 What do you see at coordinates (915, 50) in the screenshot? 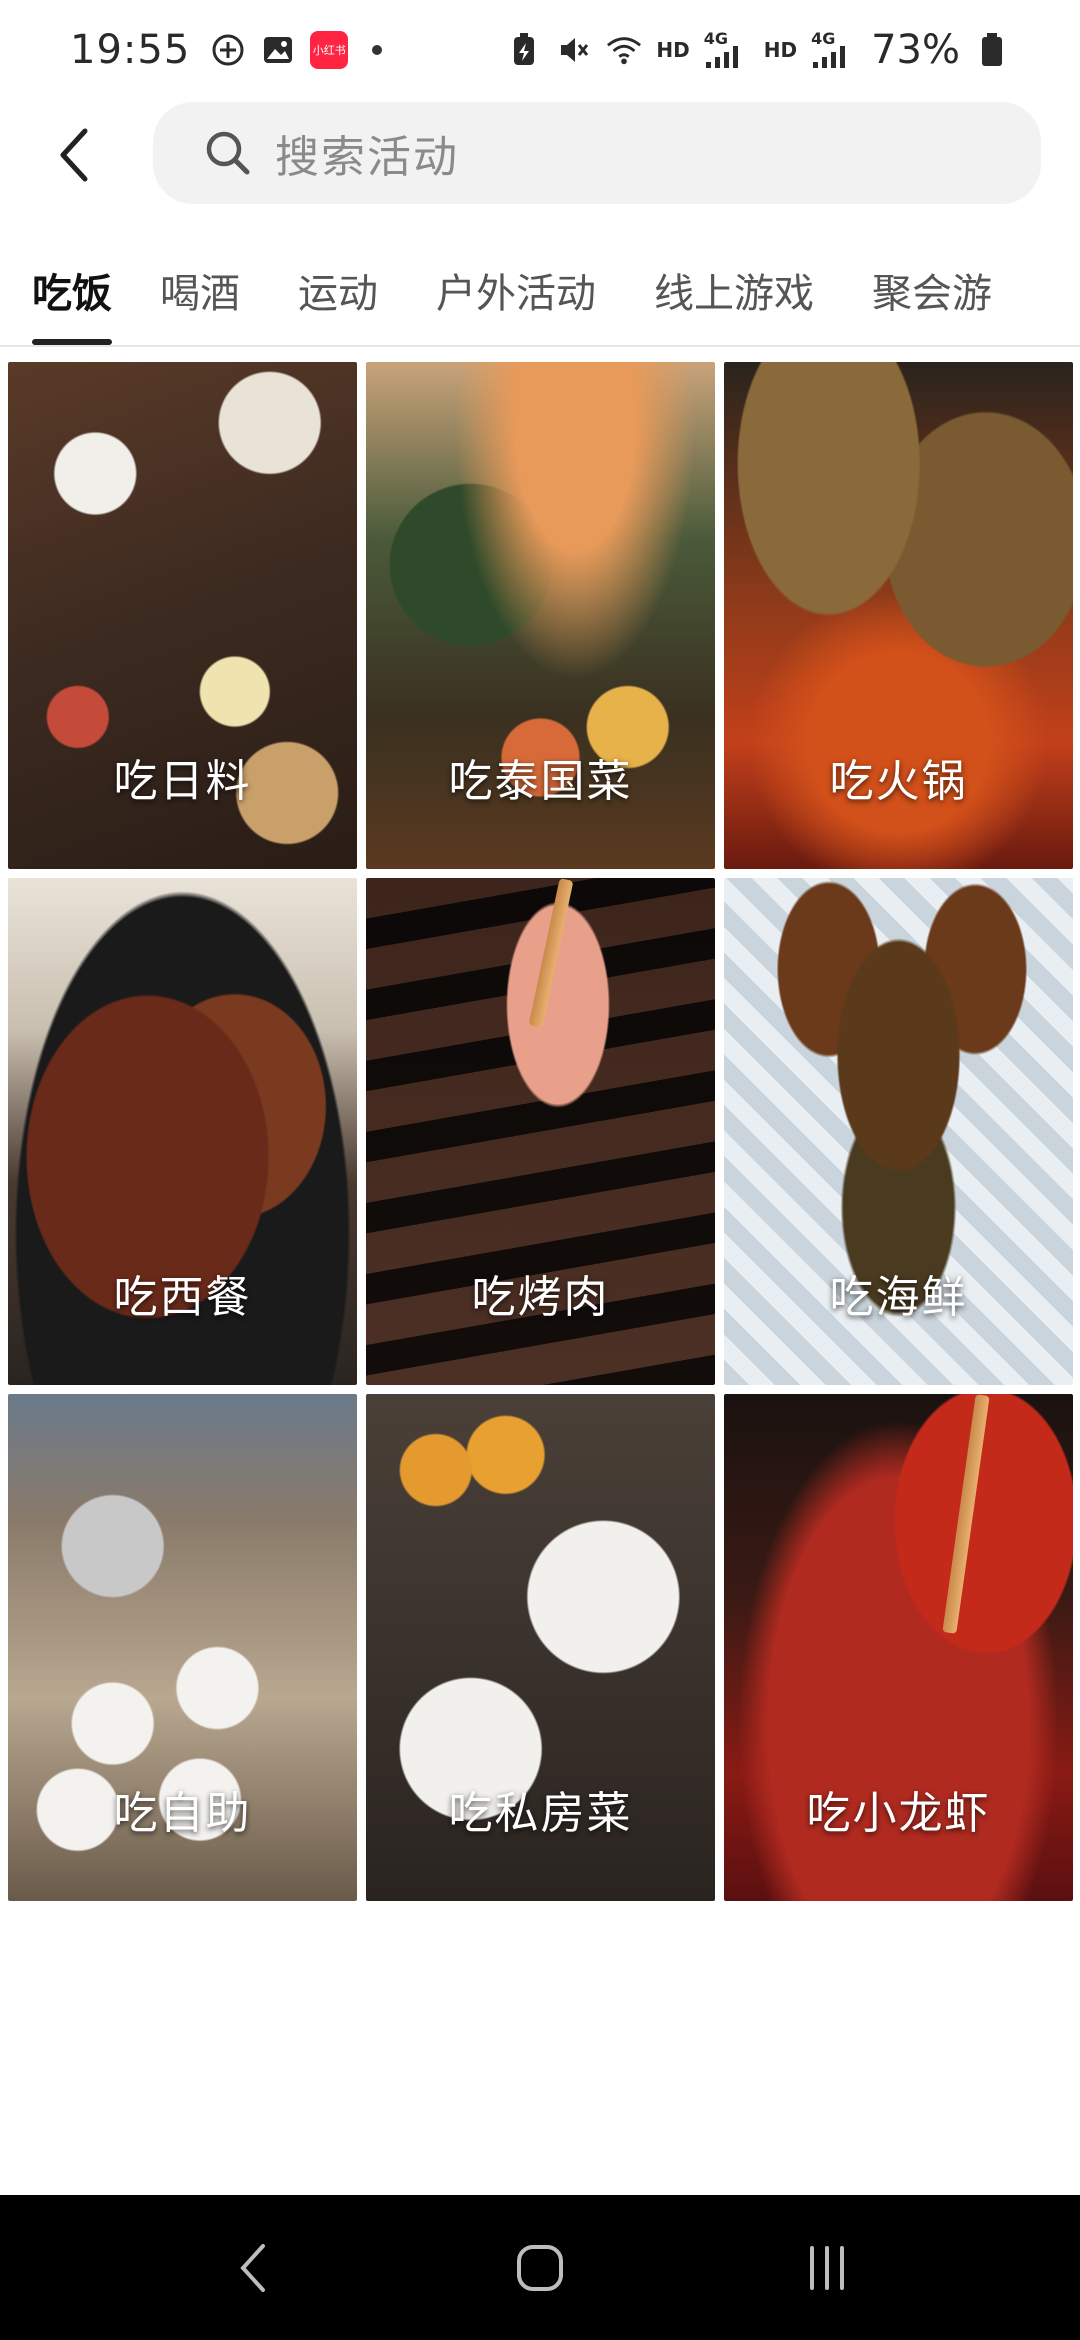
I see `battery-percent: 73%` at bounding box center [915, 50].